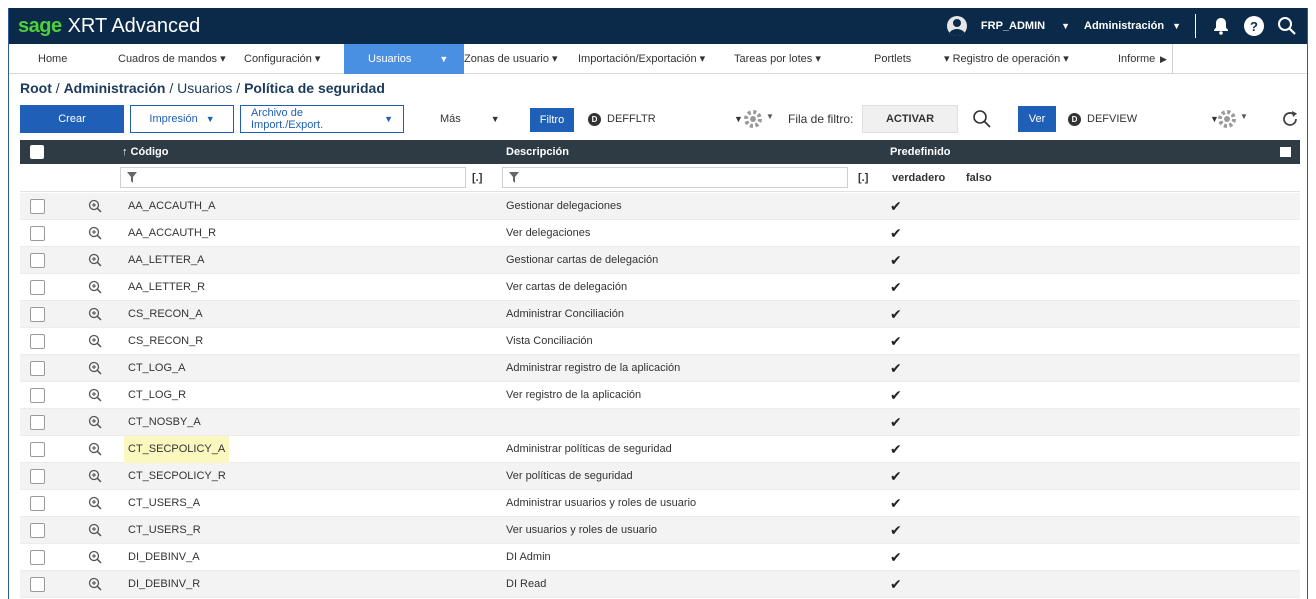 The width and height of the screenshot is (1316, 599). I want to click on code-filter-mode: [.], so click(477, 178).